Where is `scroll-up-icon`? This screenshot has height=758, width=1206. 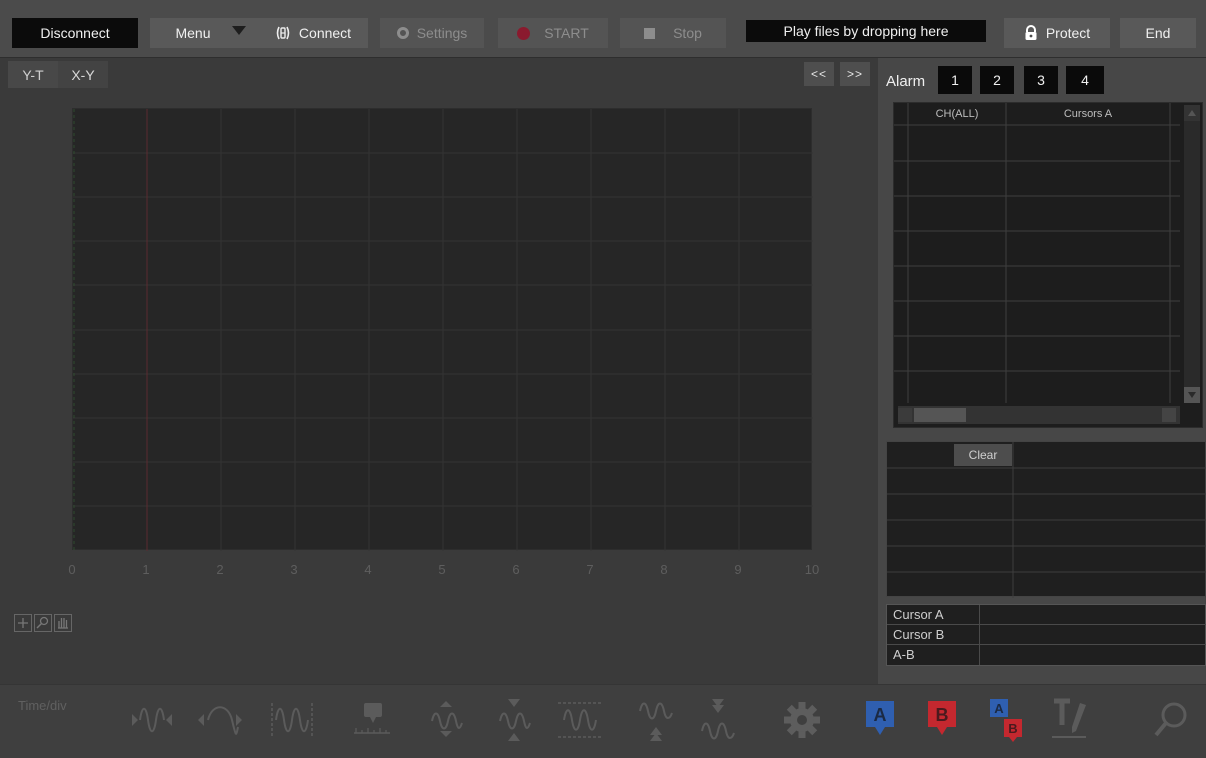 scroll-up-icon is located at coordinates (1192, 113).